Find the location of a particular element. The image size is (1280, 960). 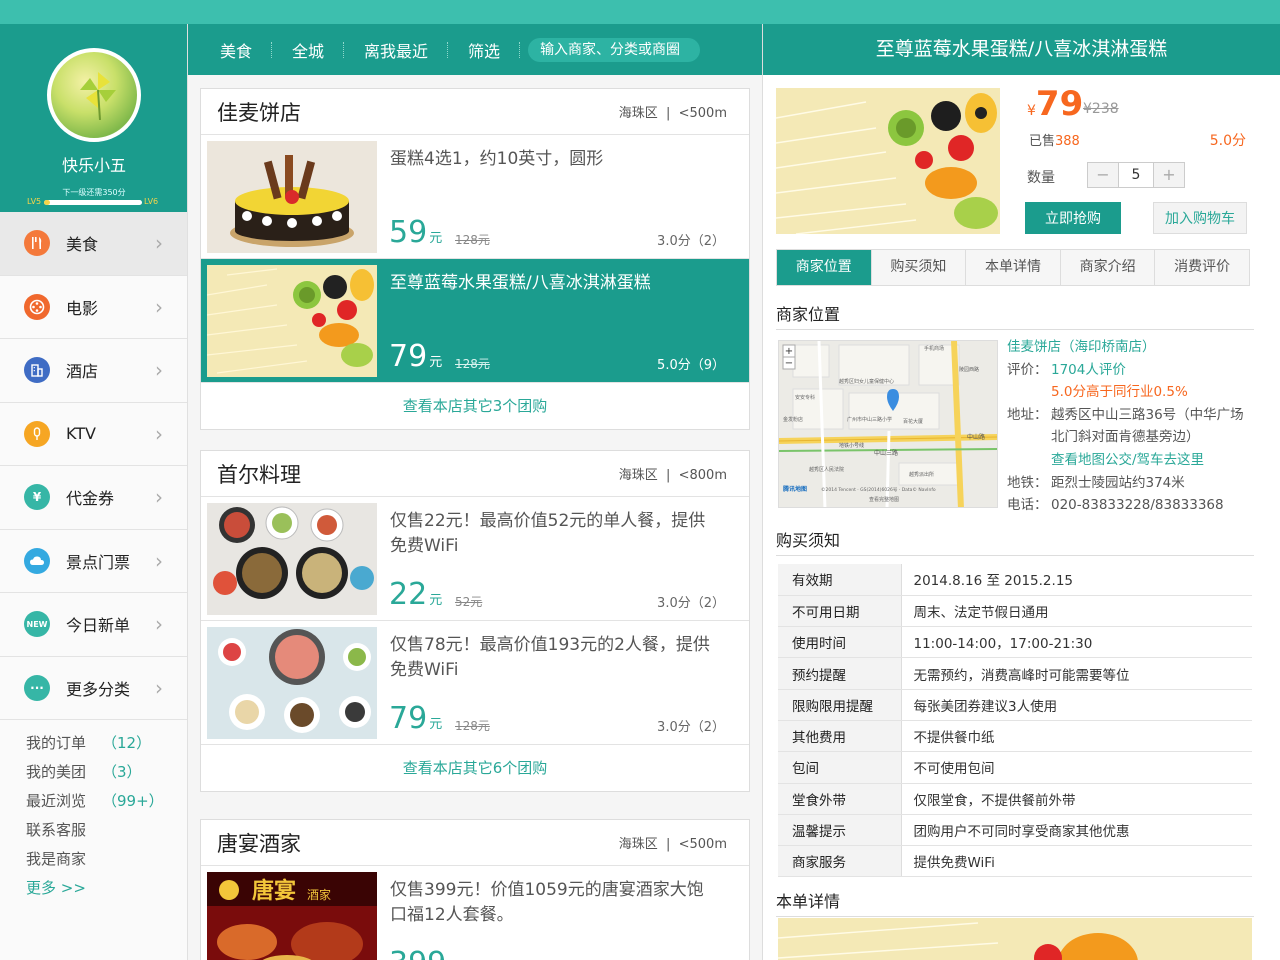

category-item-voucher: ¥ 代金券 › is located at coordinates (93, 498).